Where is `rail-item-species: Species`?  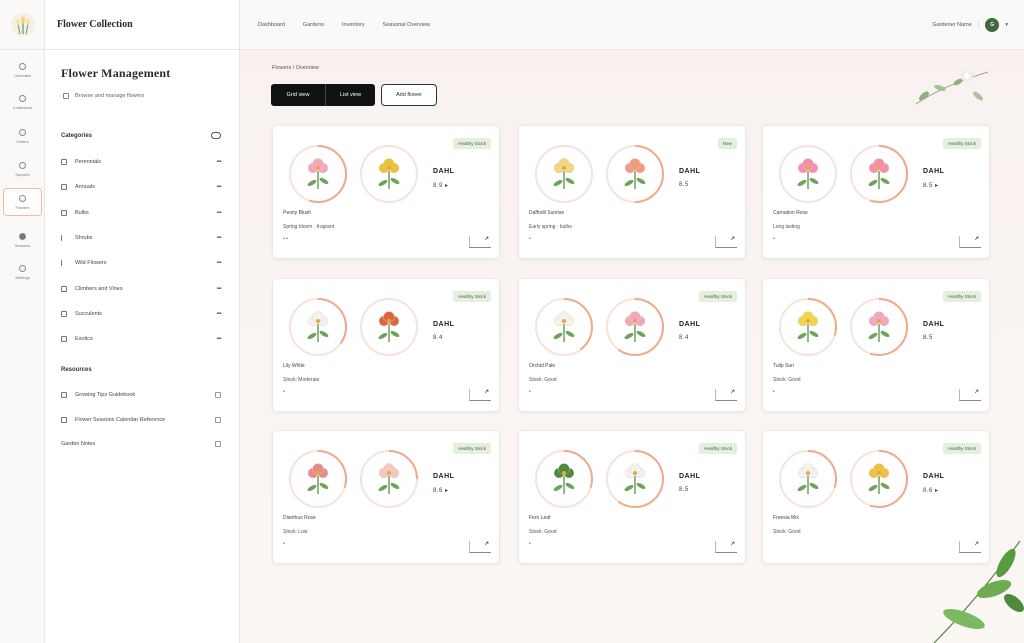 rail-item-species: Species is located at coordinates (22, 169).